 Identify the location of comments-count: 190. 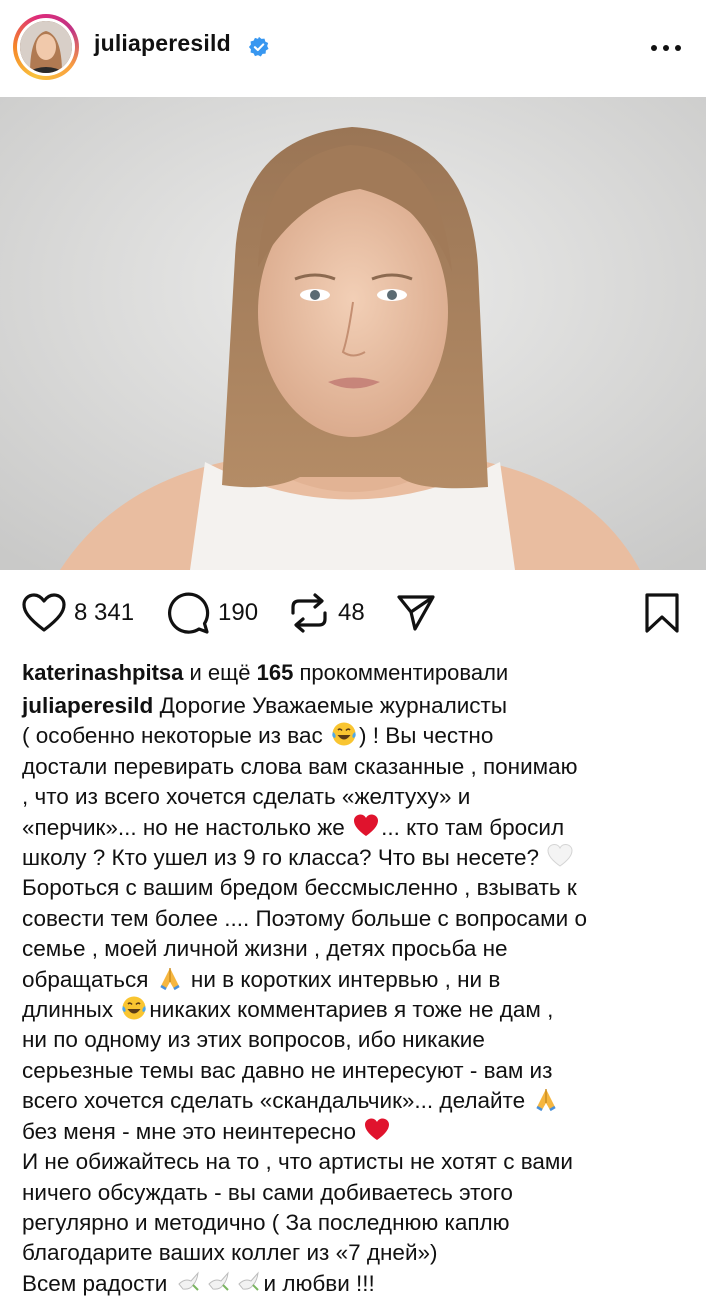
(238, 612).